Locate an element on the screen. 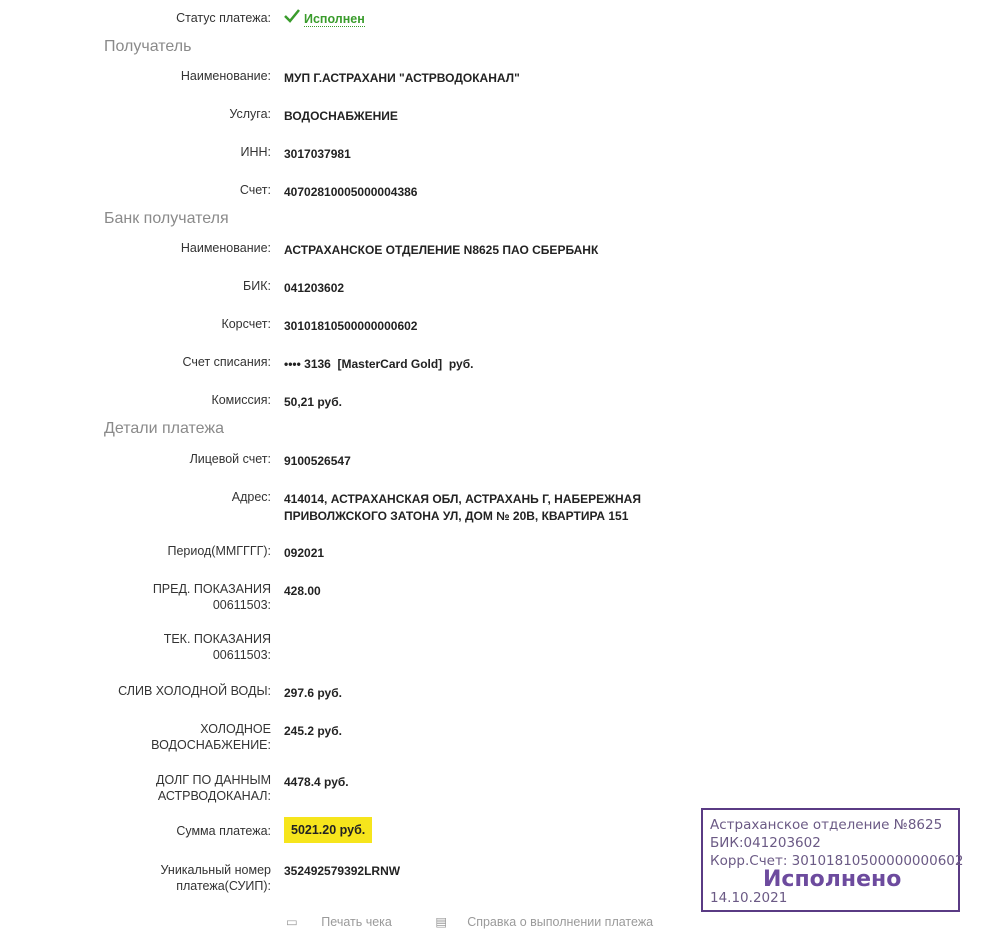 This screenshot has height=929, width=1008. section-recipient: Получатель is located at coordinates (148, 46).